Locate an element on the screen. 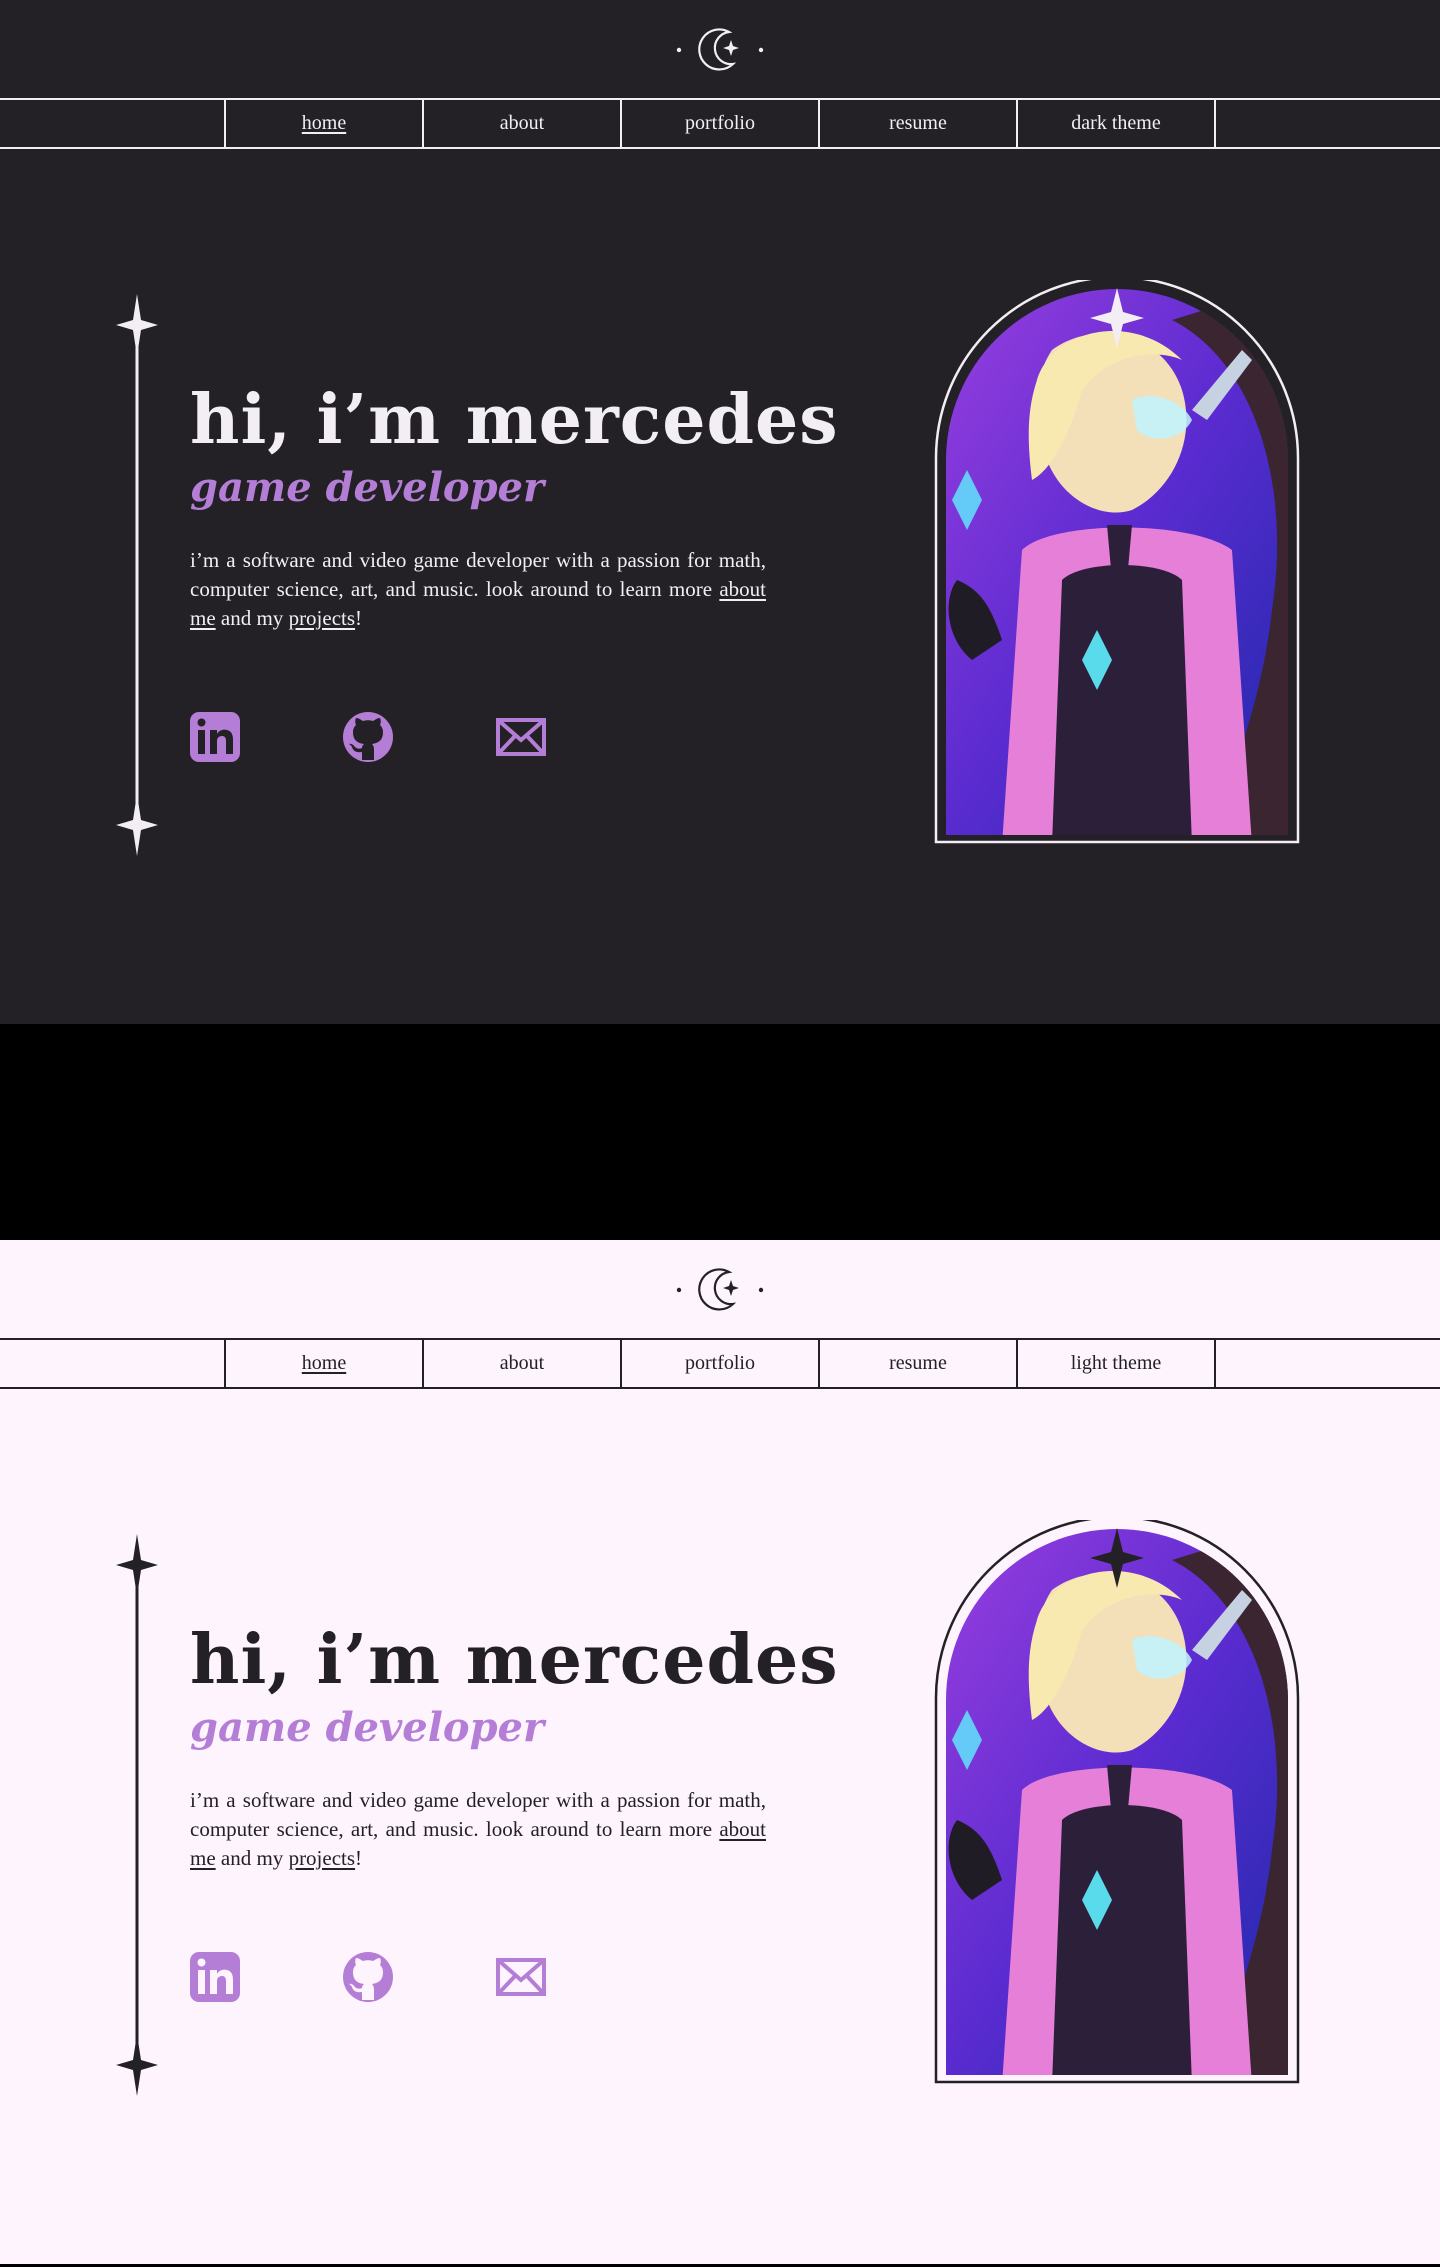  theme-toggle-label: light theme is located at coordinates (1116, 1363).